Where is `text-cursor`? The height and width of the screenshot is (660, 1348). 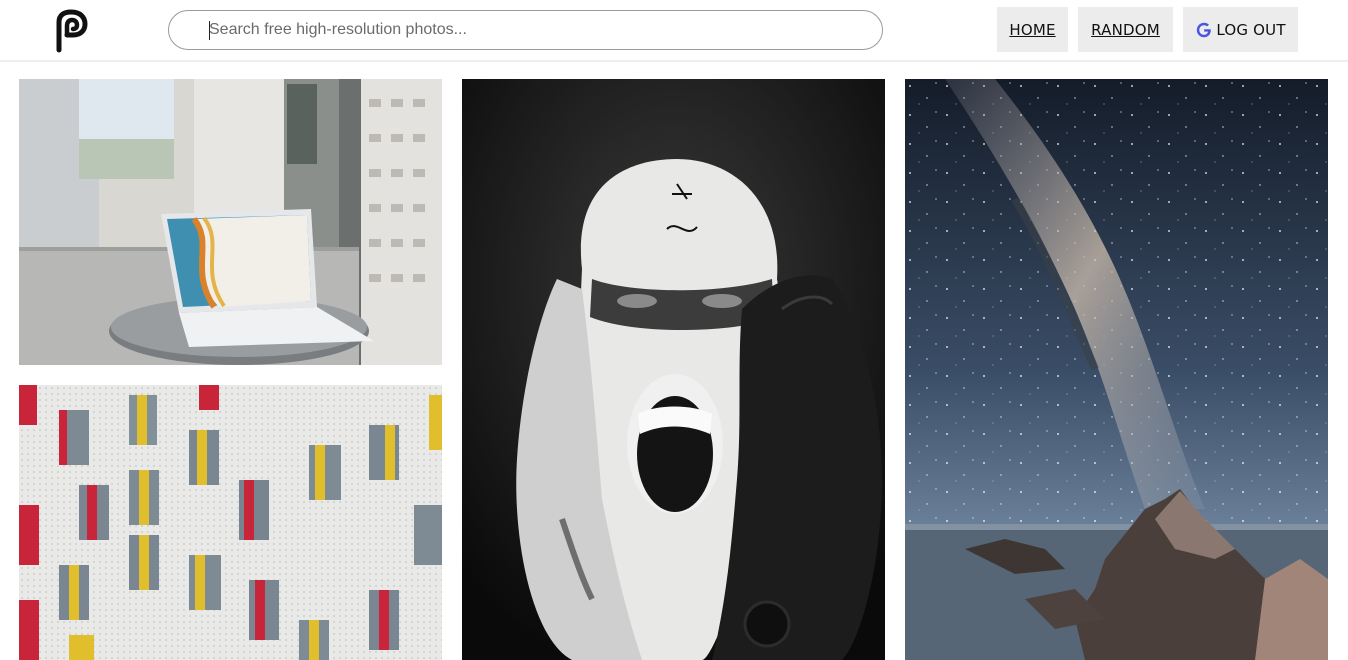 text-cursor is located at coordinates (209, 30).